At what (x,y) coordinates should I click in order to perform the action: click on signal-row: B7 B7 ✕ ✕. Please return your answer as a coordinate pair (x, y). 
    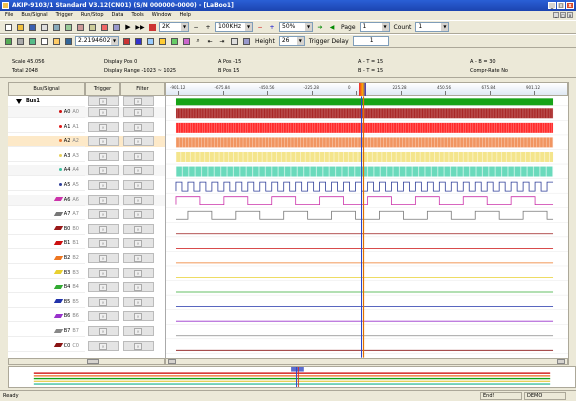
    Looking at the image, I should click on (86, 331).